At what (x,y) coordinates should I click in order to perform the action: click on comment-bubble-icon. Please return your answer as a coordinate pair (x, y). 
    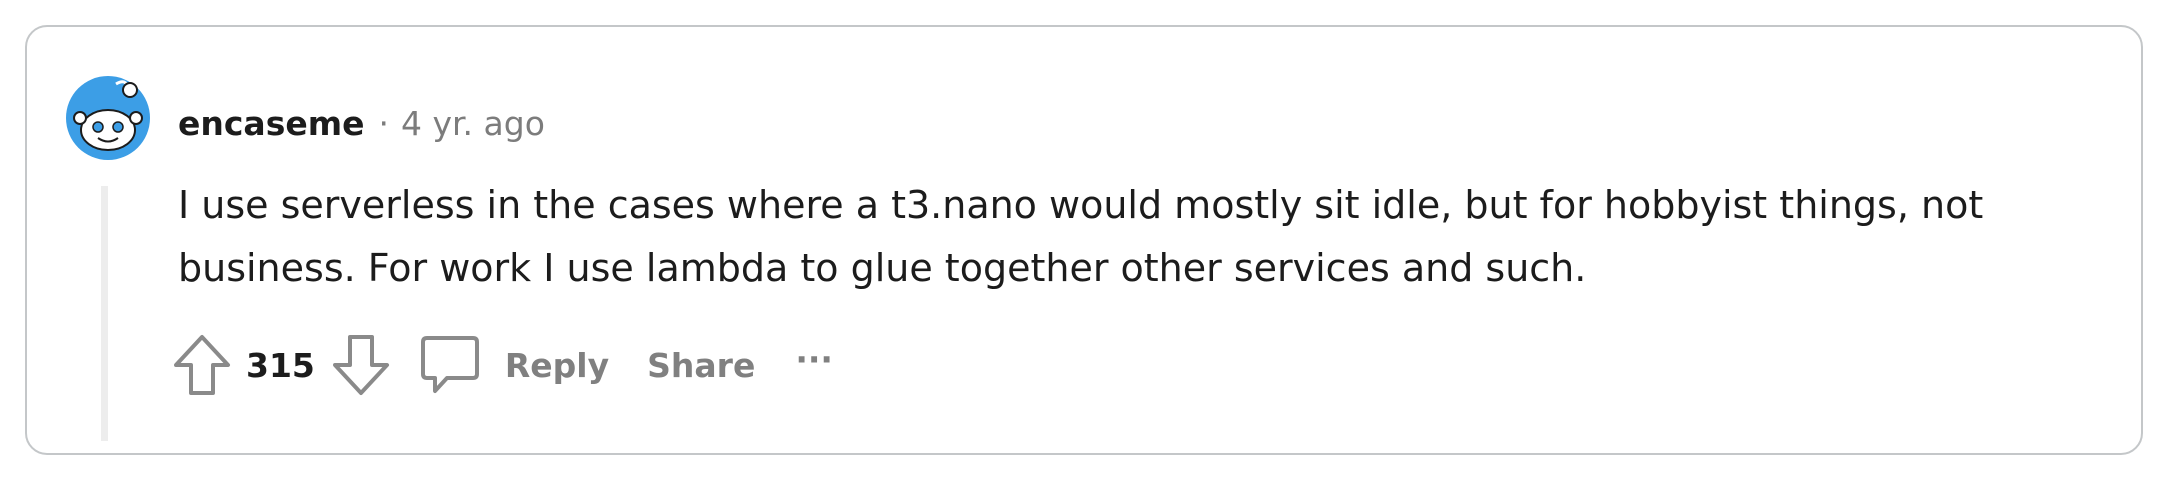
    Looking at the image, I should click on (449, 364).